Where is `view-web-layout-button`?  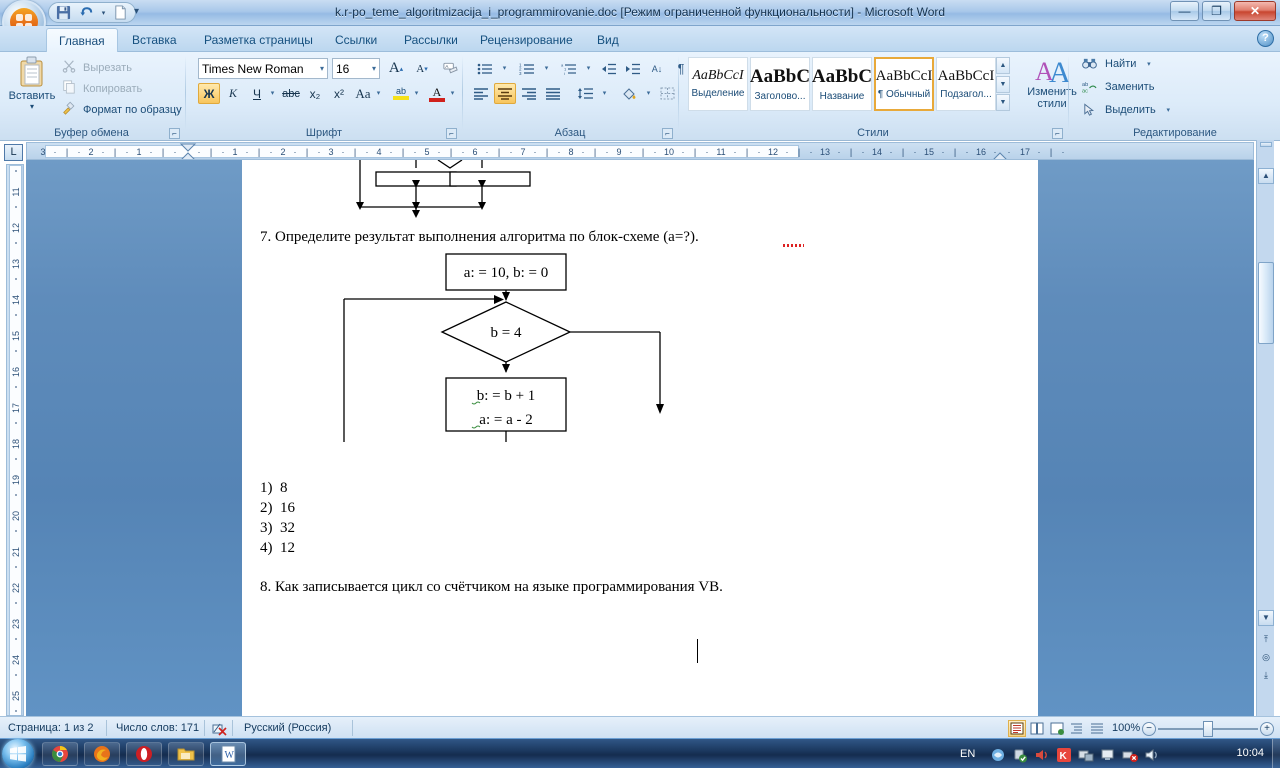 view-web-layout-button is located at coordinates (1057, 728).